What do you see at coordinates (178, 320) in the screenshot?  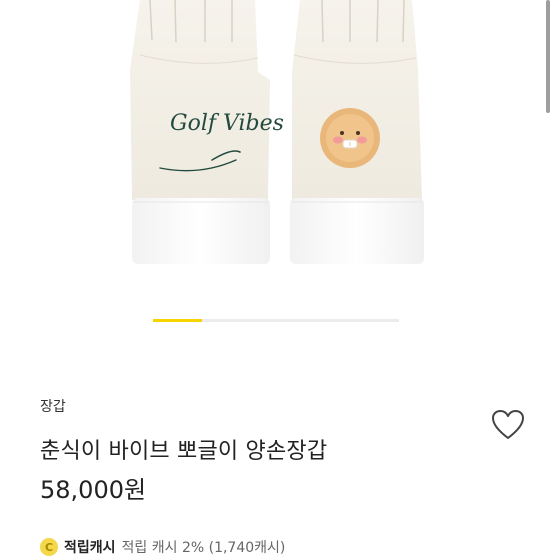 I see `carousel-progress` at bounding box center [178, 320].